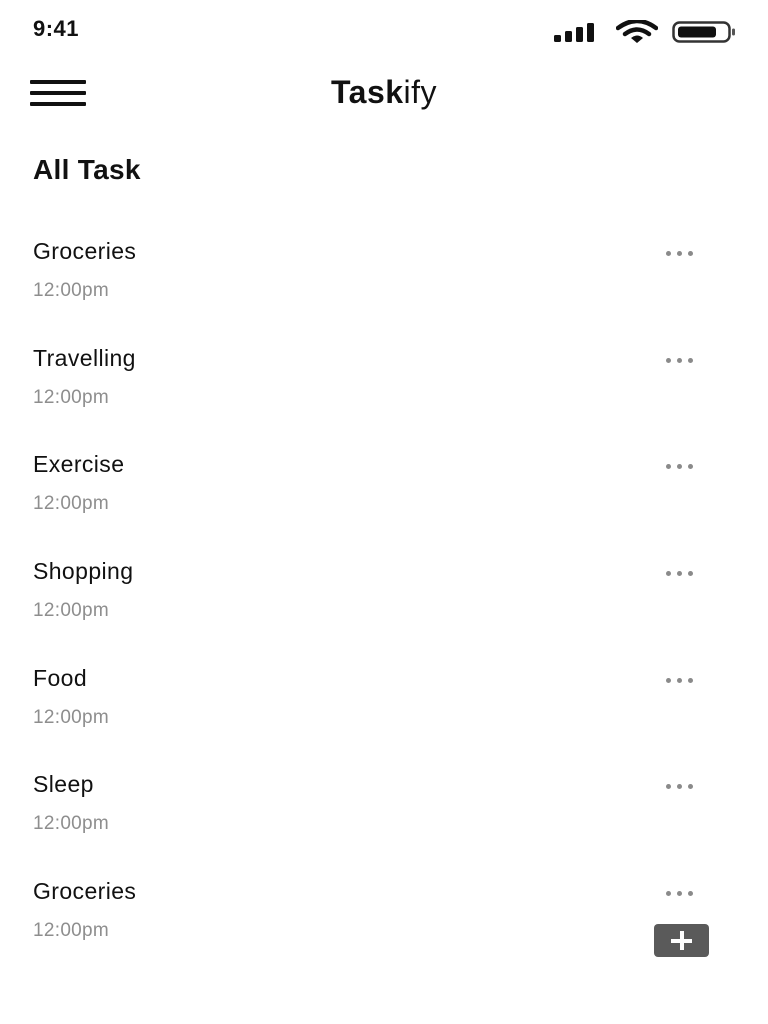 The height and width of the screenshot is (1024, 768). What do you see at coordinates (384, 388) in the screenshot?
I see `task-item: Travelling 12:00pm` at bounding box center [384, 388].